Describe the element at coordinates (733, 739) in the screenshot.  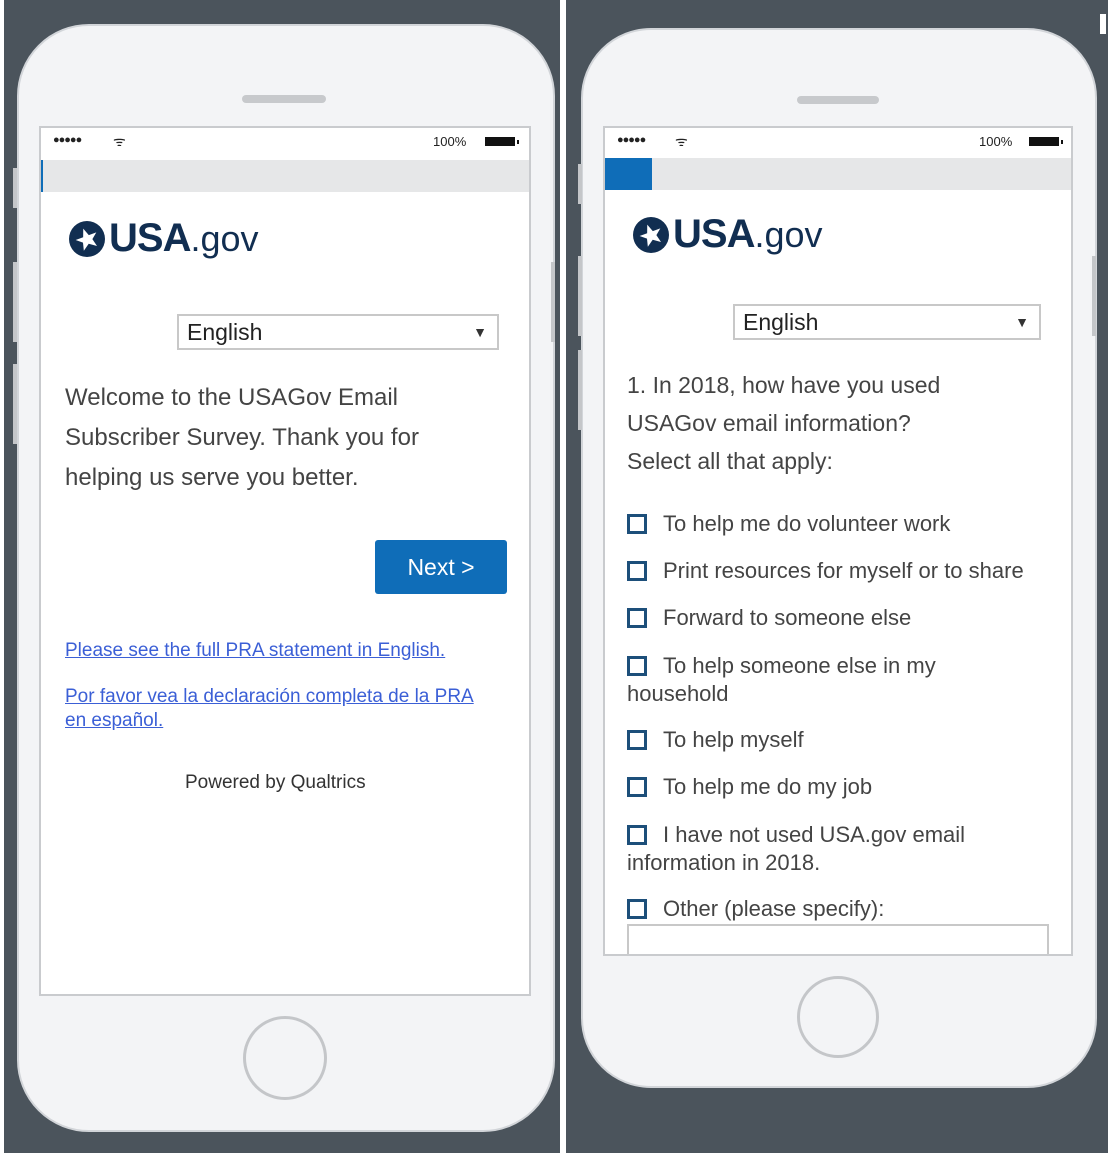
I see `option-label: To help myself` at that location.